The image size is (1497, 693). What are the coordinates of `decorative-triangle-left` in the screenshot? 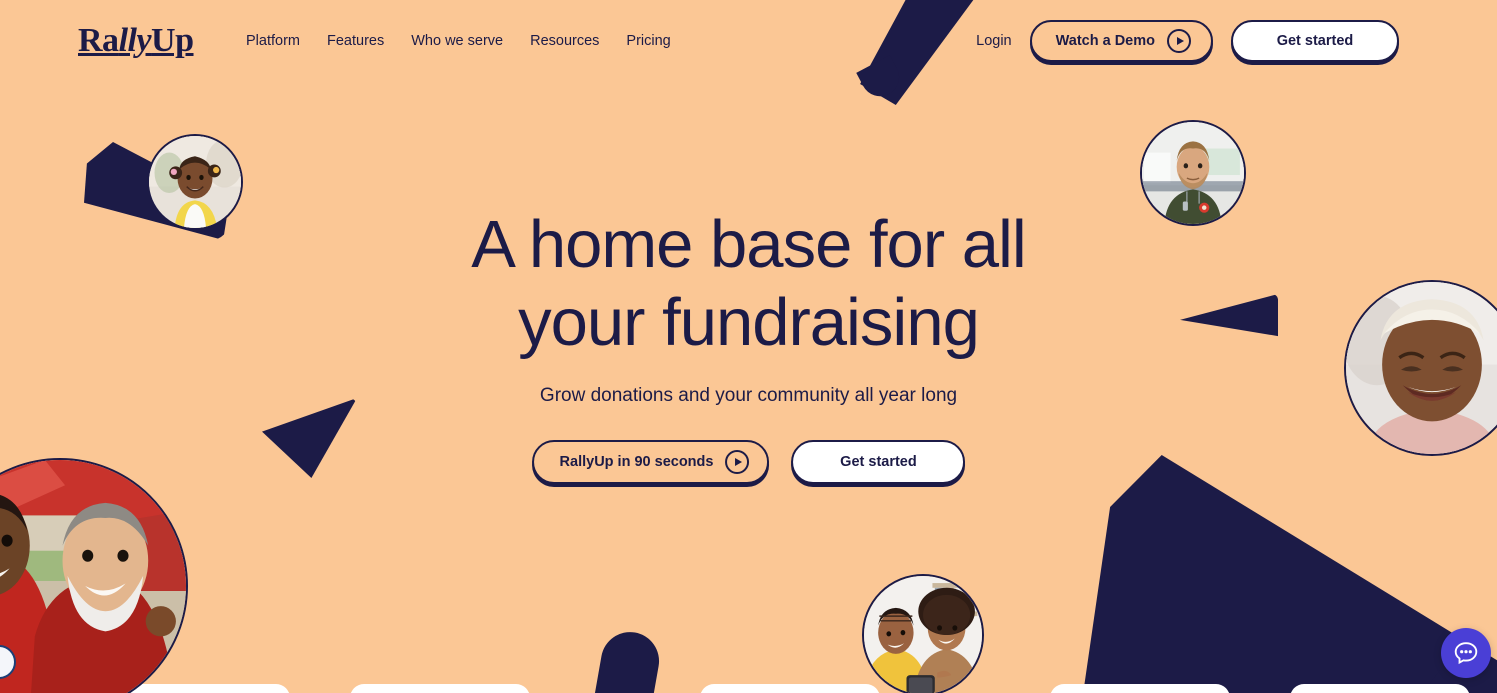 It's located at (309, 438).